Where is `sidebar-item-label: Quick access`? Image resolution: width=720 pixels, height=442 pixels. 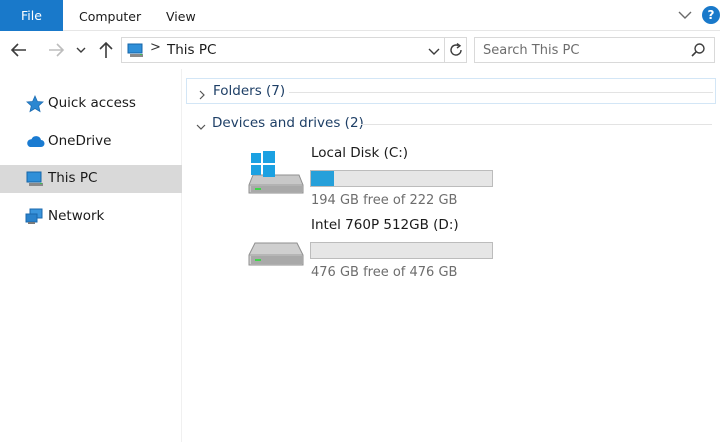
sidebar-item-label: Quick access is located at coordinates (92, 103).